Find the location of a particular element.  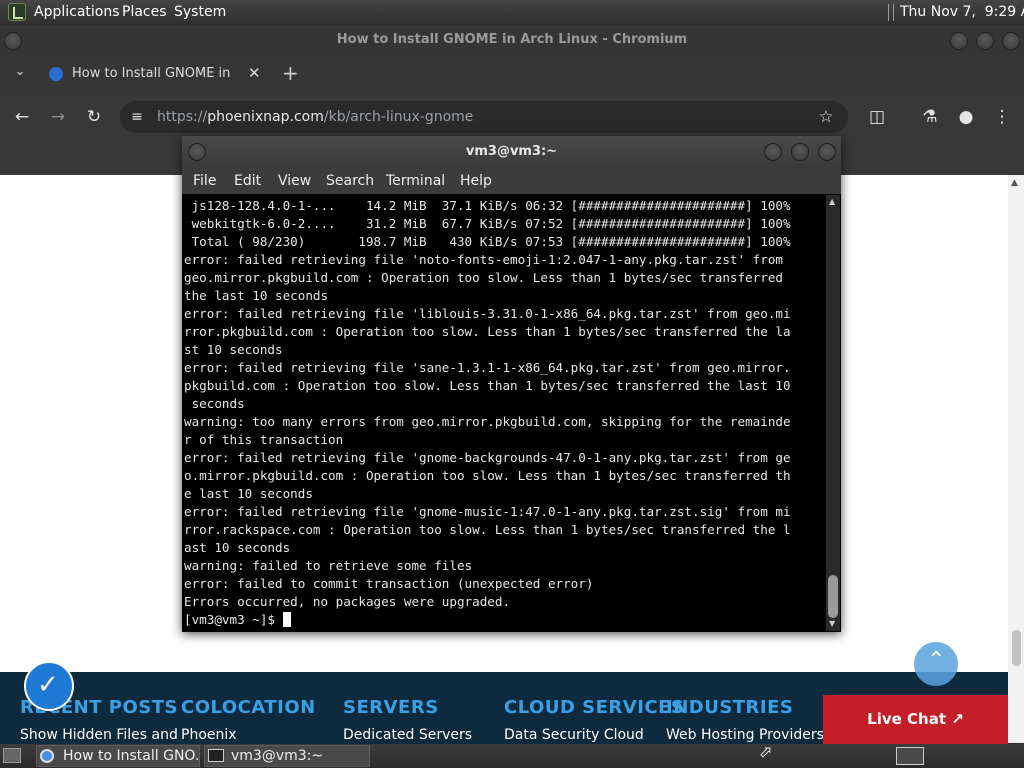

url-path: /kb/arch-linux-gnome is located at coordinates (398, 117).